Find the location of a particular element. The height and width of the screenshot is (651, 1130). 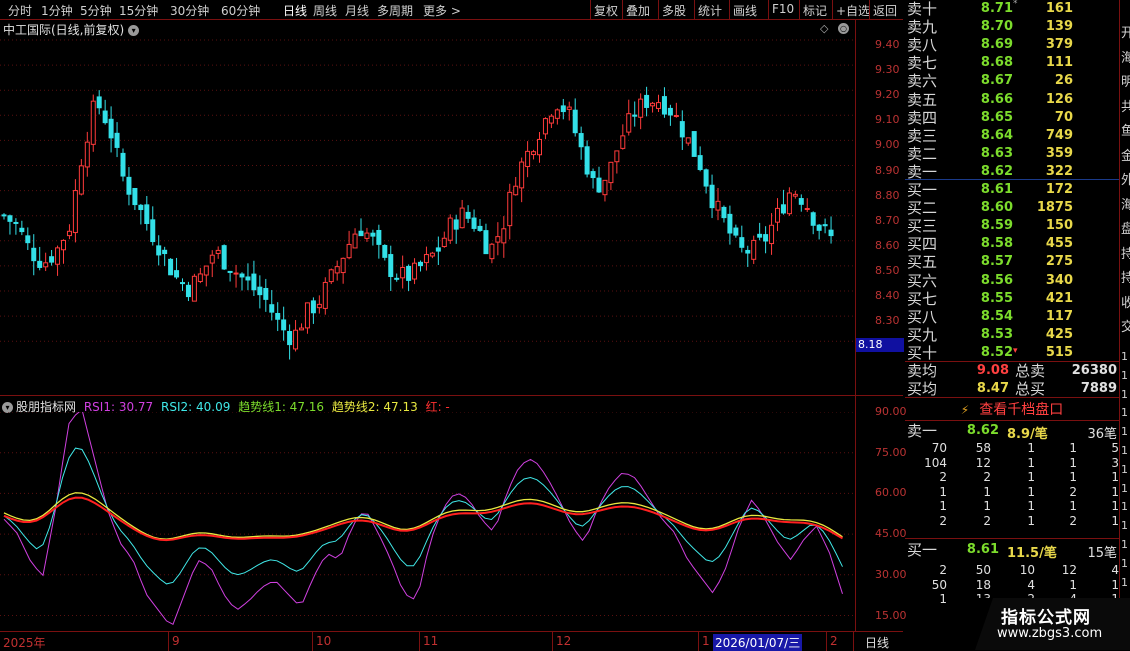

collapse-icon: ○ is located at coordinates (843, 28).